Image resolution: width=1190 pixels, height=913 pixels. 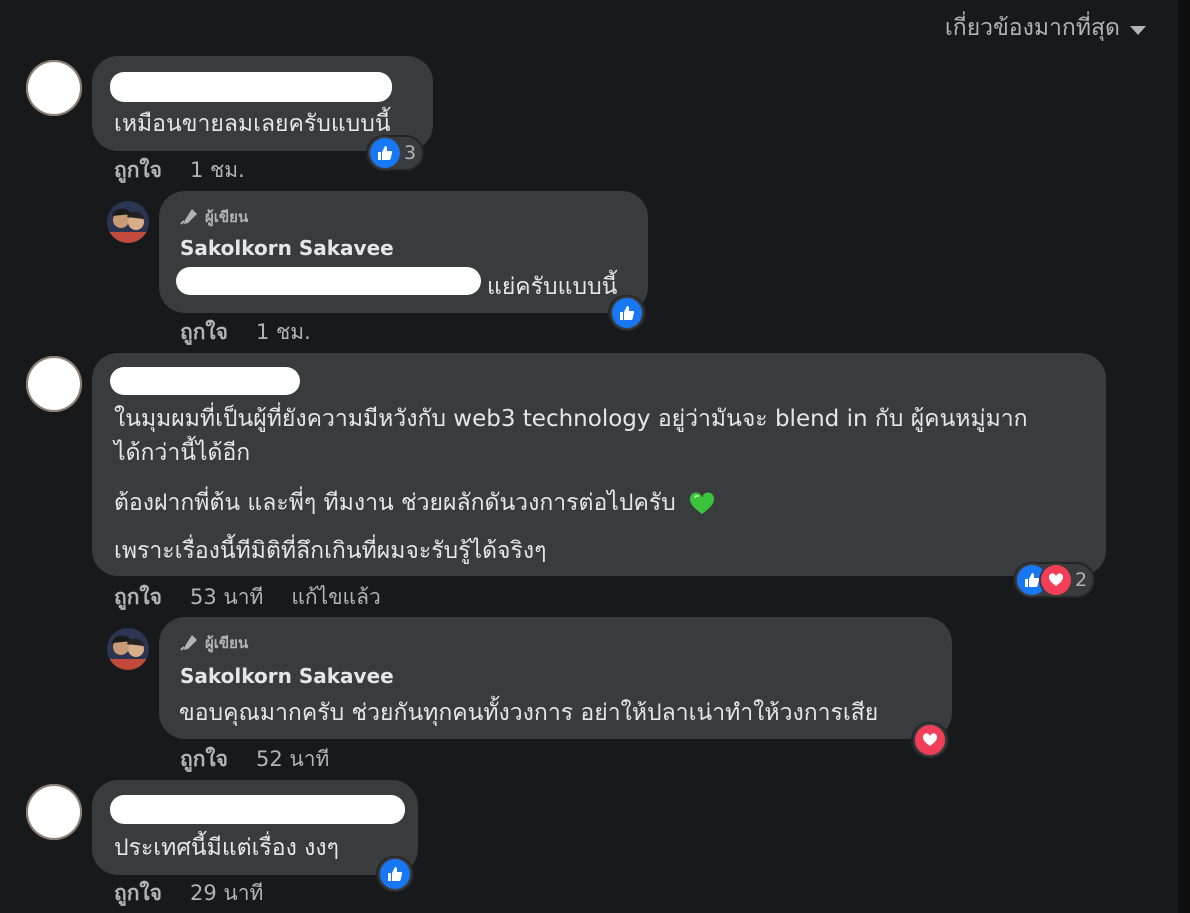 I want to click on comment-bubble: ประเทศนี้มีแต่เรื่อง งงๆ, so click(x=255, y=827).